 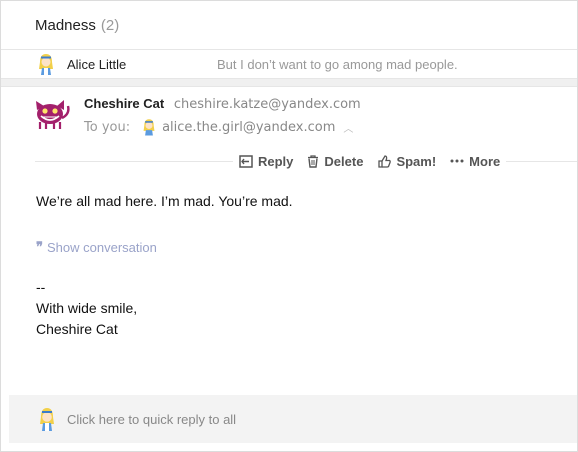 I want to click on more-dots-icon, so click(x=457, y=161).